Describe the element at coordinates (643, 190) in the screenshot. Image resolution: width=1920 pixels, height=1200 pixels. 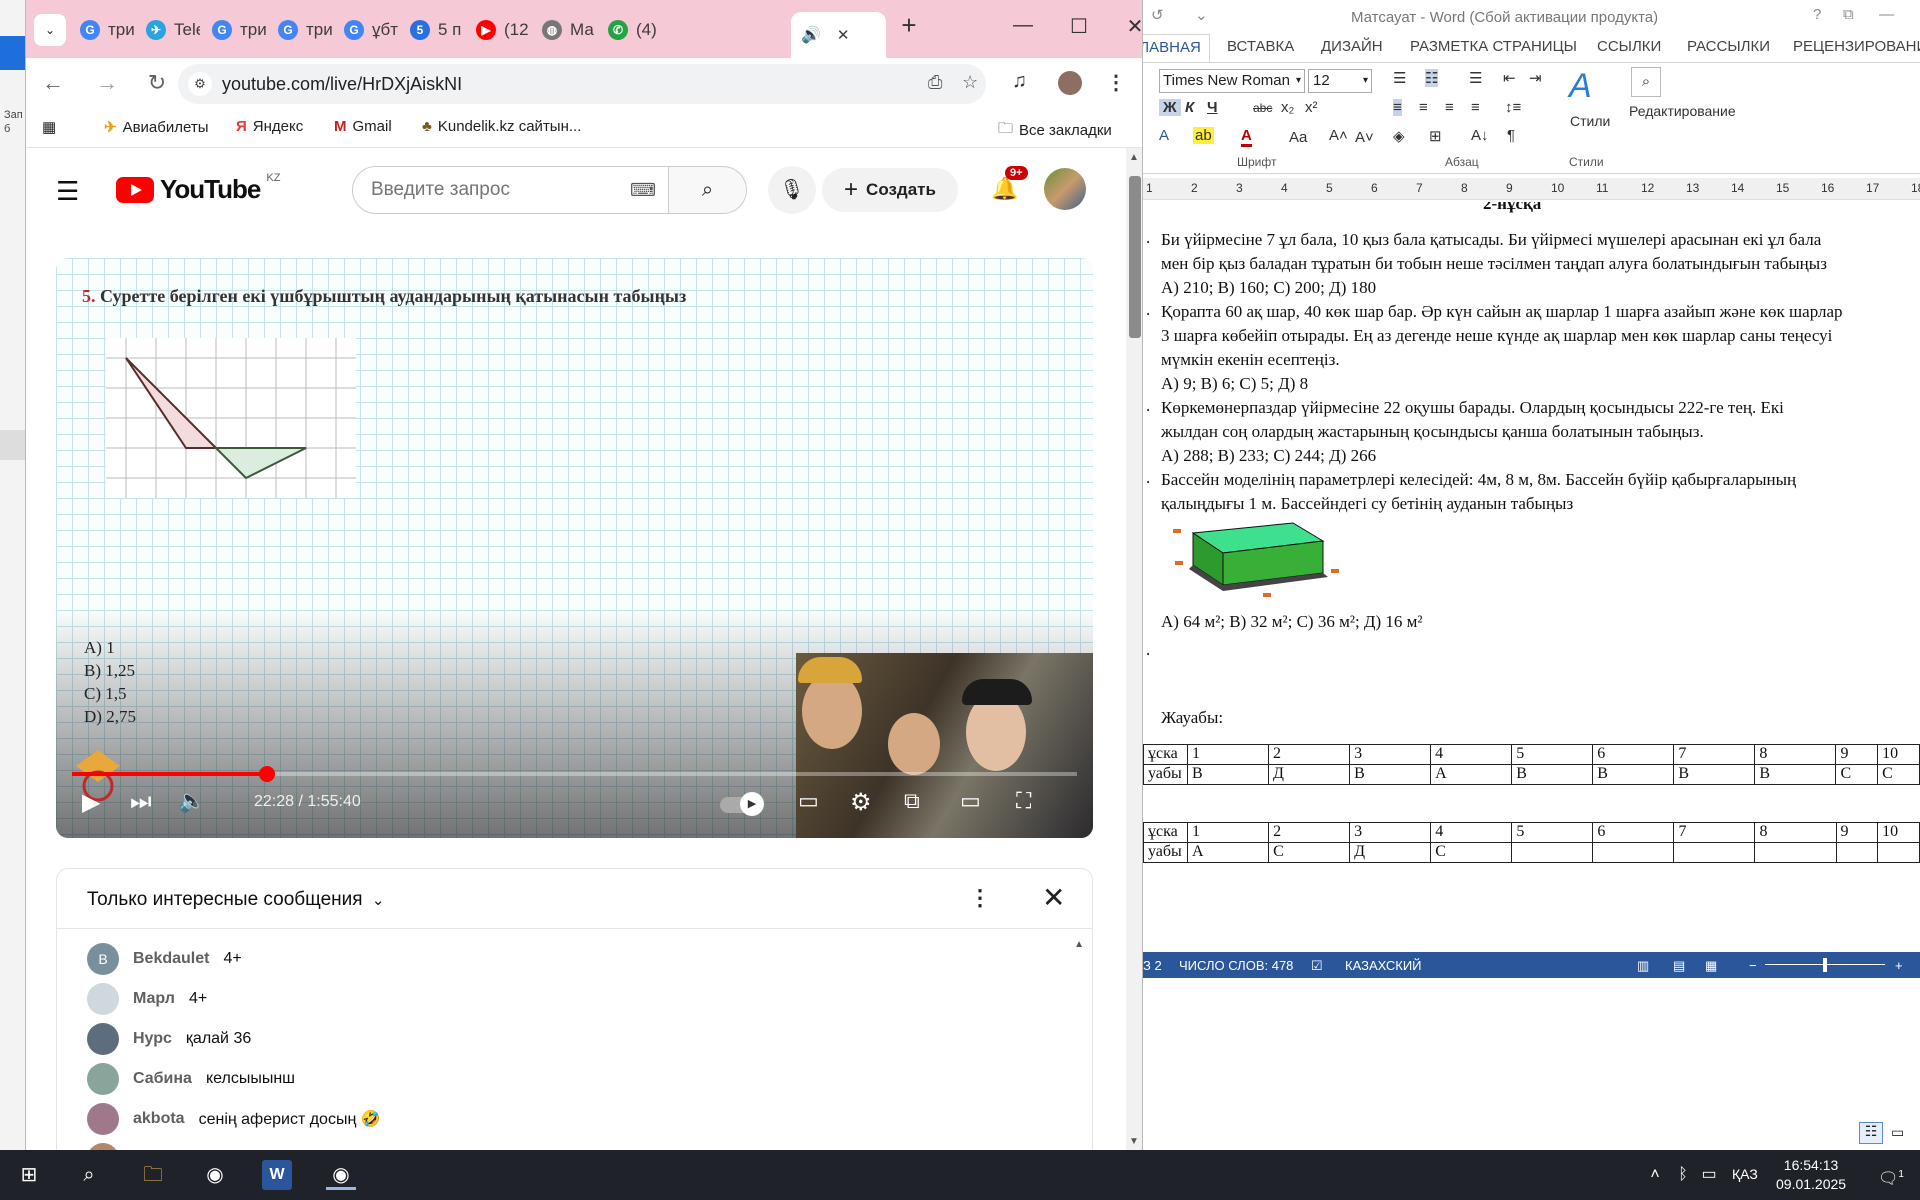
I see `keyboard-icon: ⌨` at that location.